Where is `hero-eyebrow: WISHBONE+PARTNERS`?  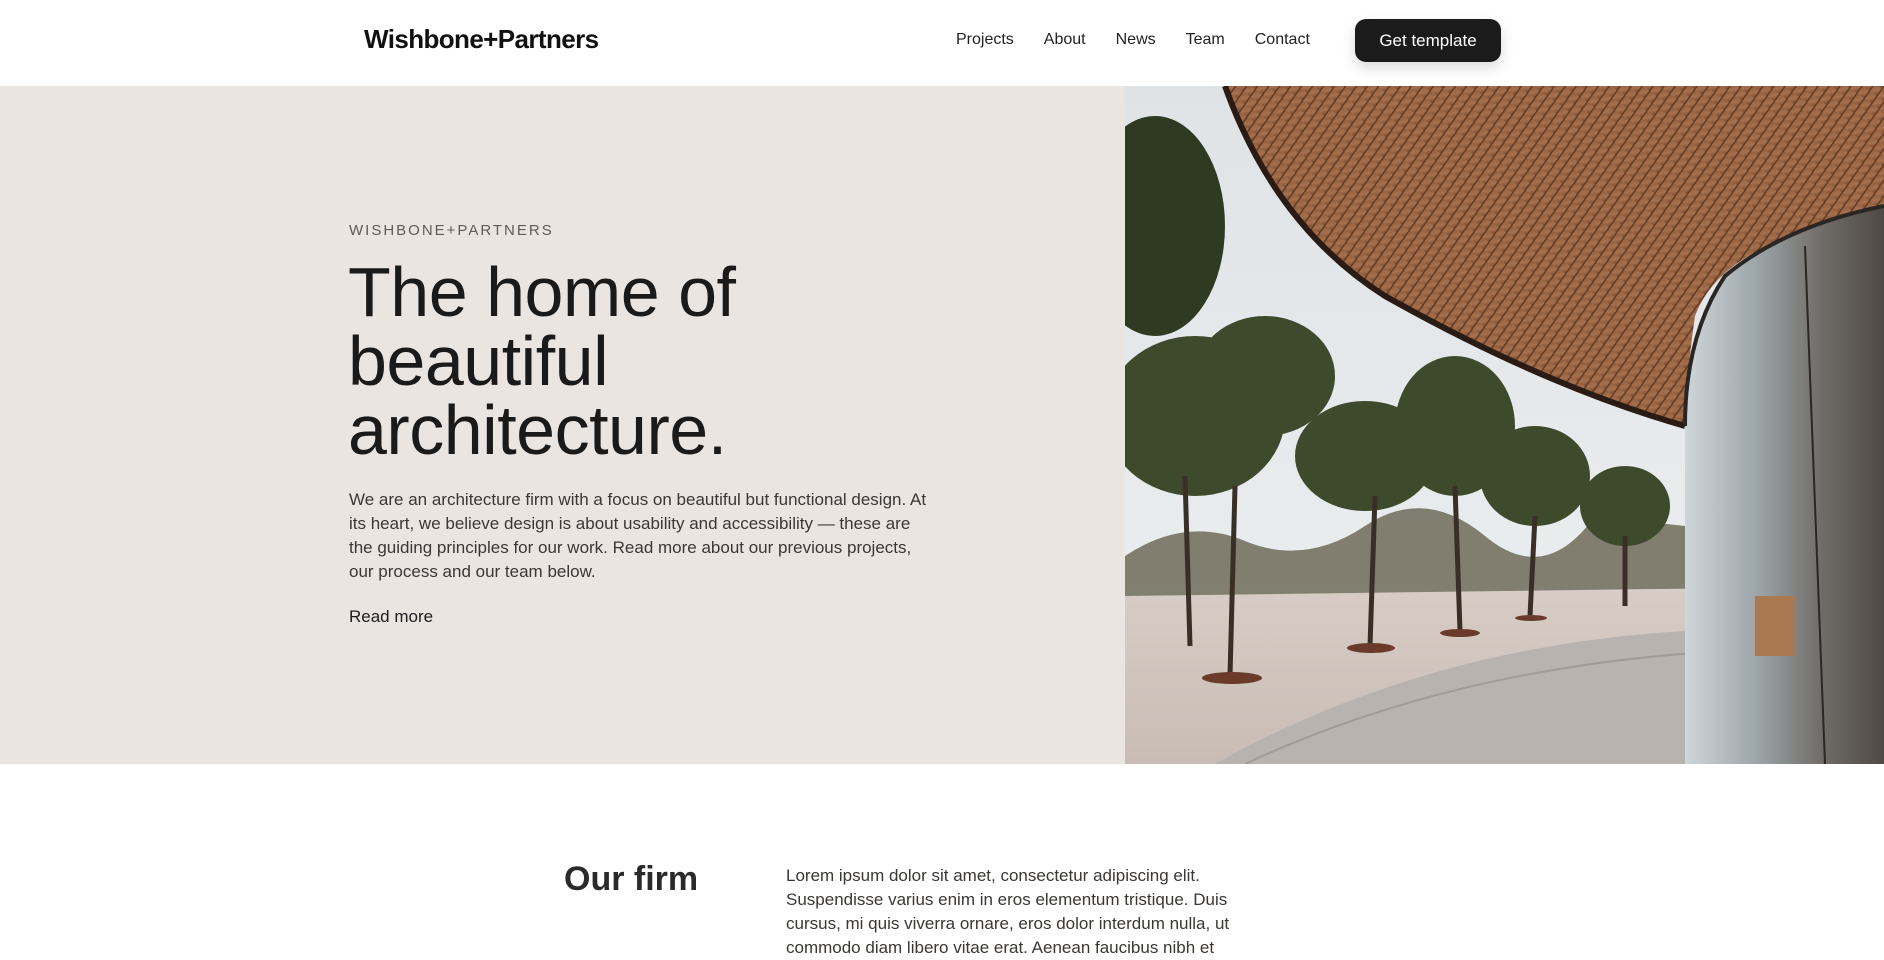
hero-eyebrow: WISHBONE+PARTNERS is located at coordinates (451, 230).